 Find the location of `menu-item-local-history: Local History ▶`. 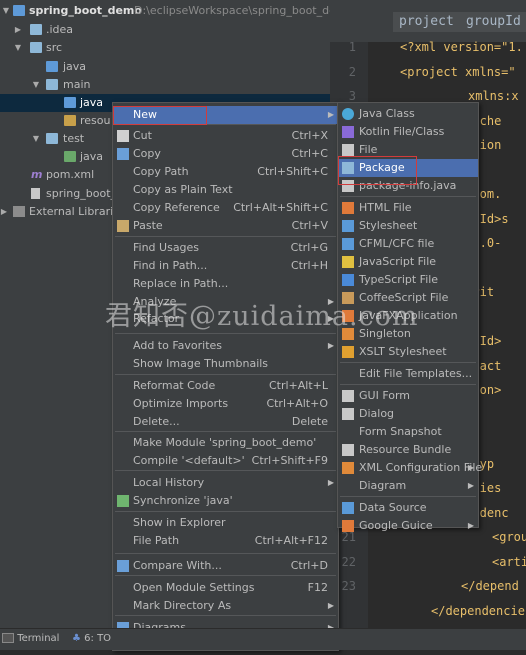

menu-item-local-history: Local History ▶ is located at coordinates (225, 483).